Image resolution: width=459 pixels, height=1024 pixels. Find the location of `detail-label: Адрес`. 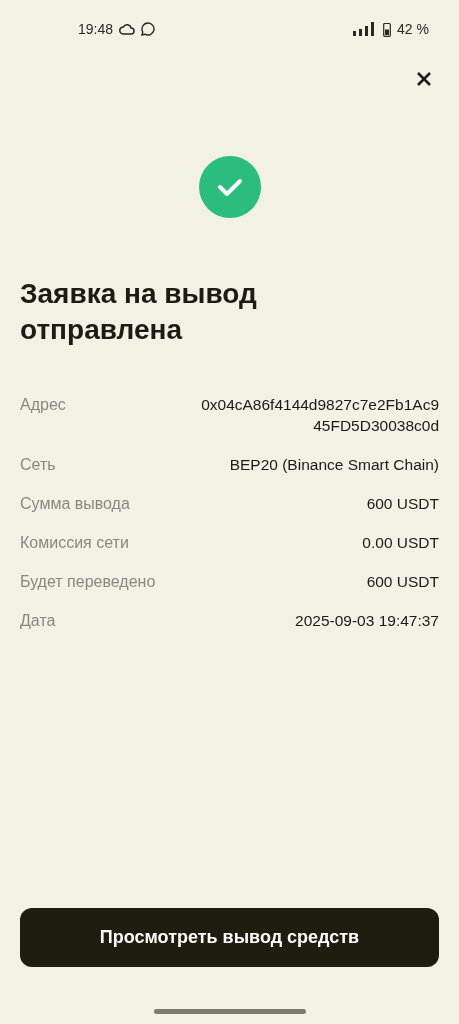

detail-label: Адрес is located at coordinates (43, 405).